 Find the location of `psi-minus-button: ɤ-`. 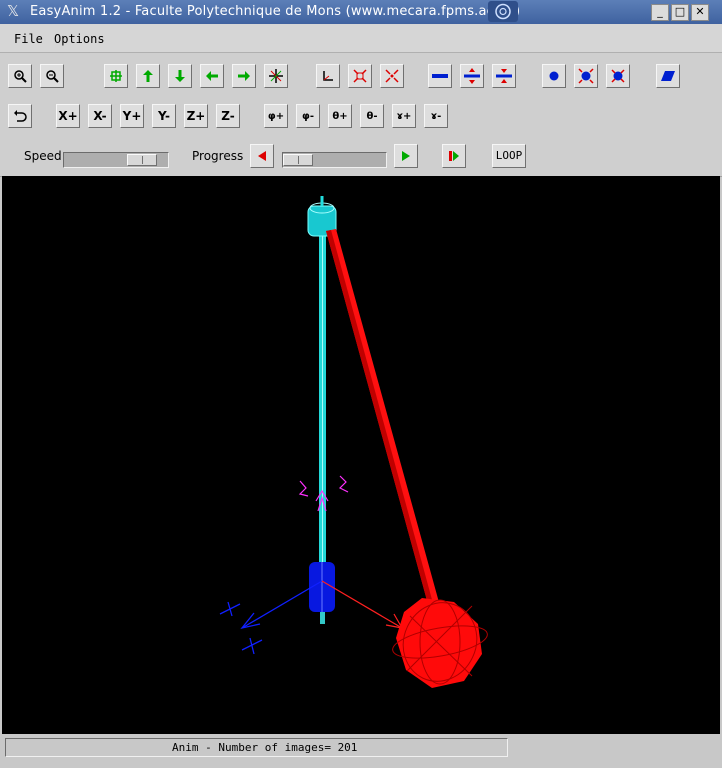

psi-minus-button: ɤ- is located at coordinates (436, 116).